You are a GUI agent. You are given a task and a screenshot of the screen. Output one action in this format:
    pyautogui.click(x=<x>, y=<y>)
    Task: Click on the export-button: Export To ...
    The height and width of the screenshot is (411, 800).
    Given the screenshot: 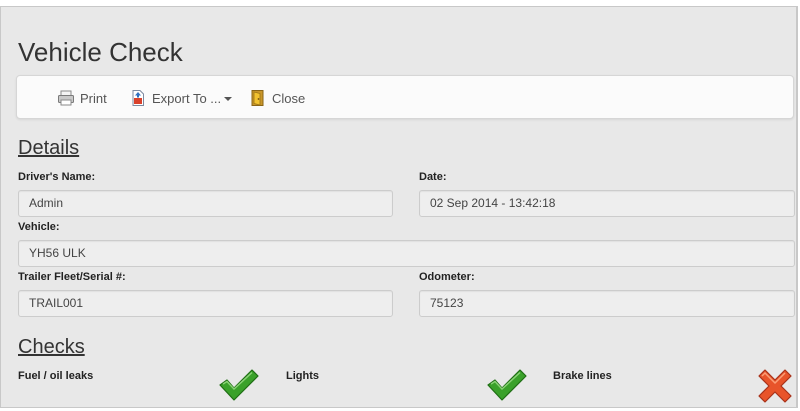 What is the action you would take?
    pyautogui.click(x=181, y=98)
    